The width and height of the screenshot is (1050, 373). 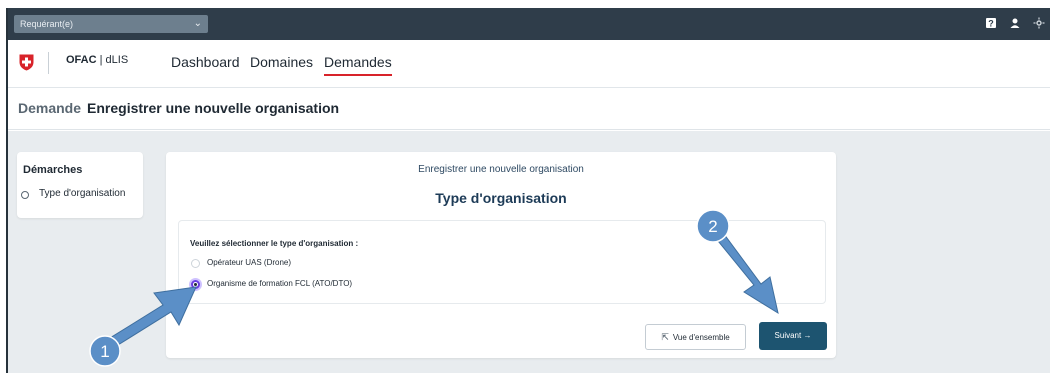 What do you see at coordinates (80, 185) in the screenshot?
I see `steps-panel: Démarches Type d'organisation` at bounding box center [80, 185].